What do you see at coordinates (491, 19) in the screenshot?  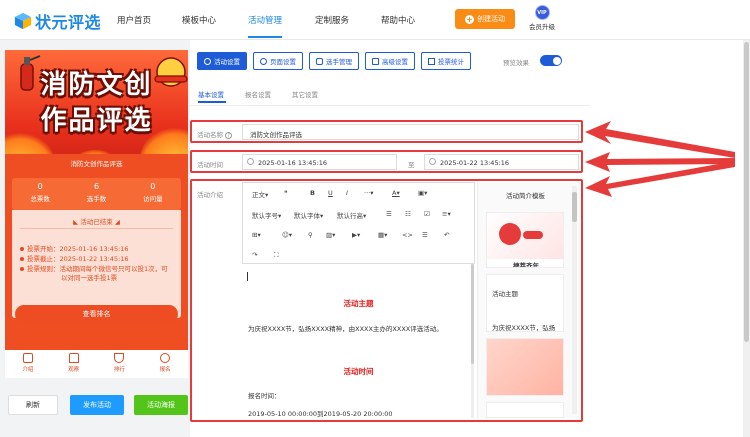 I see `create-activity-label: 创建活动` at bounding box center [491, 19].